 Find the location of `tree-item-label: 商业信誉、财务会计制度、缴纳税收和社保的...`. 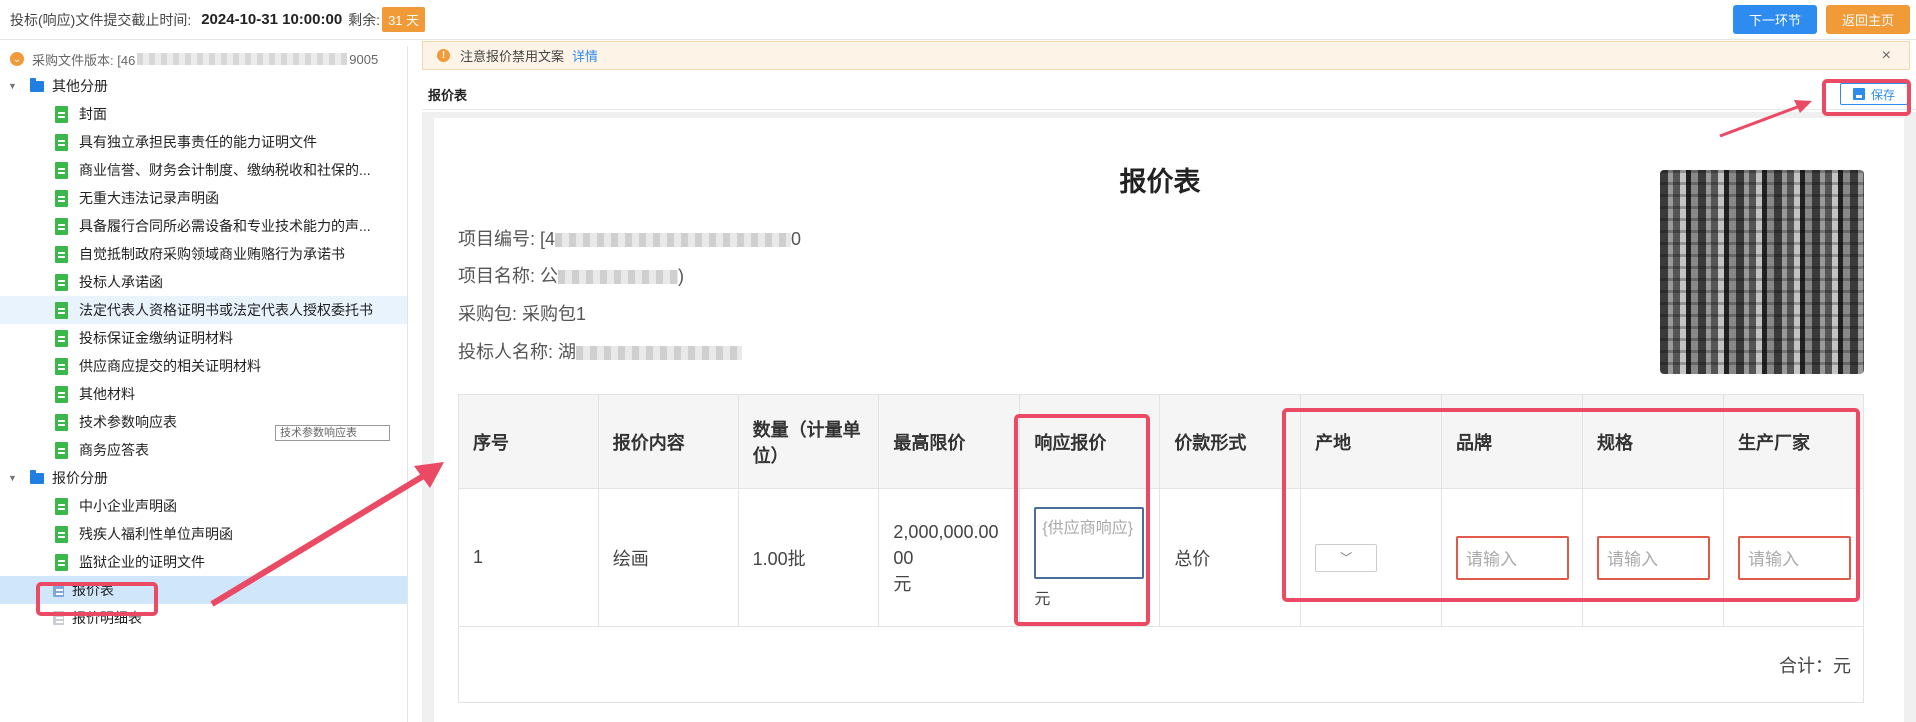

tree-item-label: 商业信誉、财务会计制度、缴纳税收和社保的... is located at coordinates (225, 170).